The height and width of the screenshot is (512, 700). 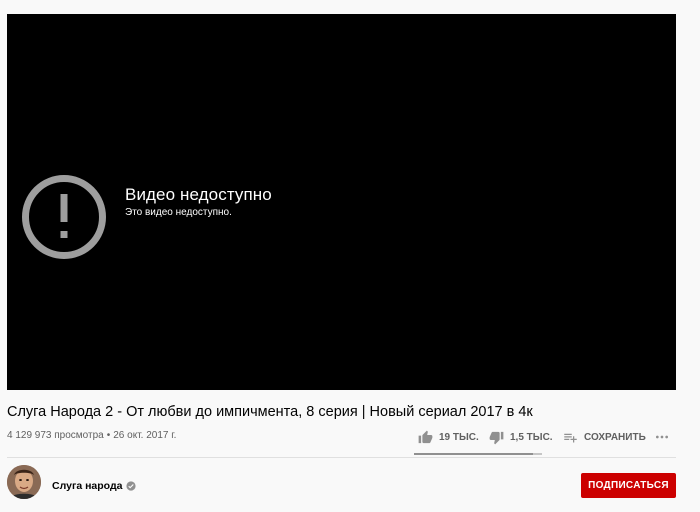 I want to click on more-actions-button, so click(x=662, y=437).